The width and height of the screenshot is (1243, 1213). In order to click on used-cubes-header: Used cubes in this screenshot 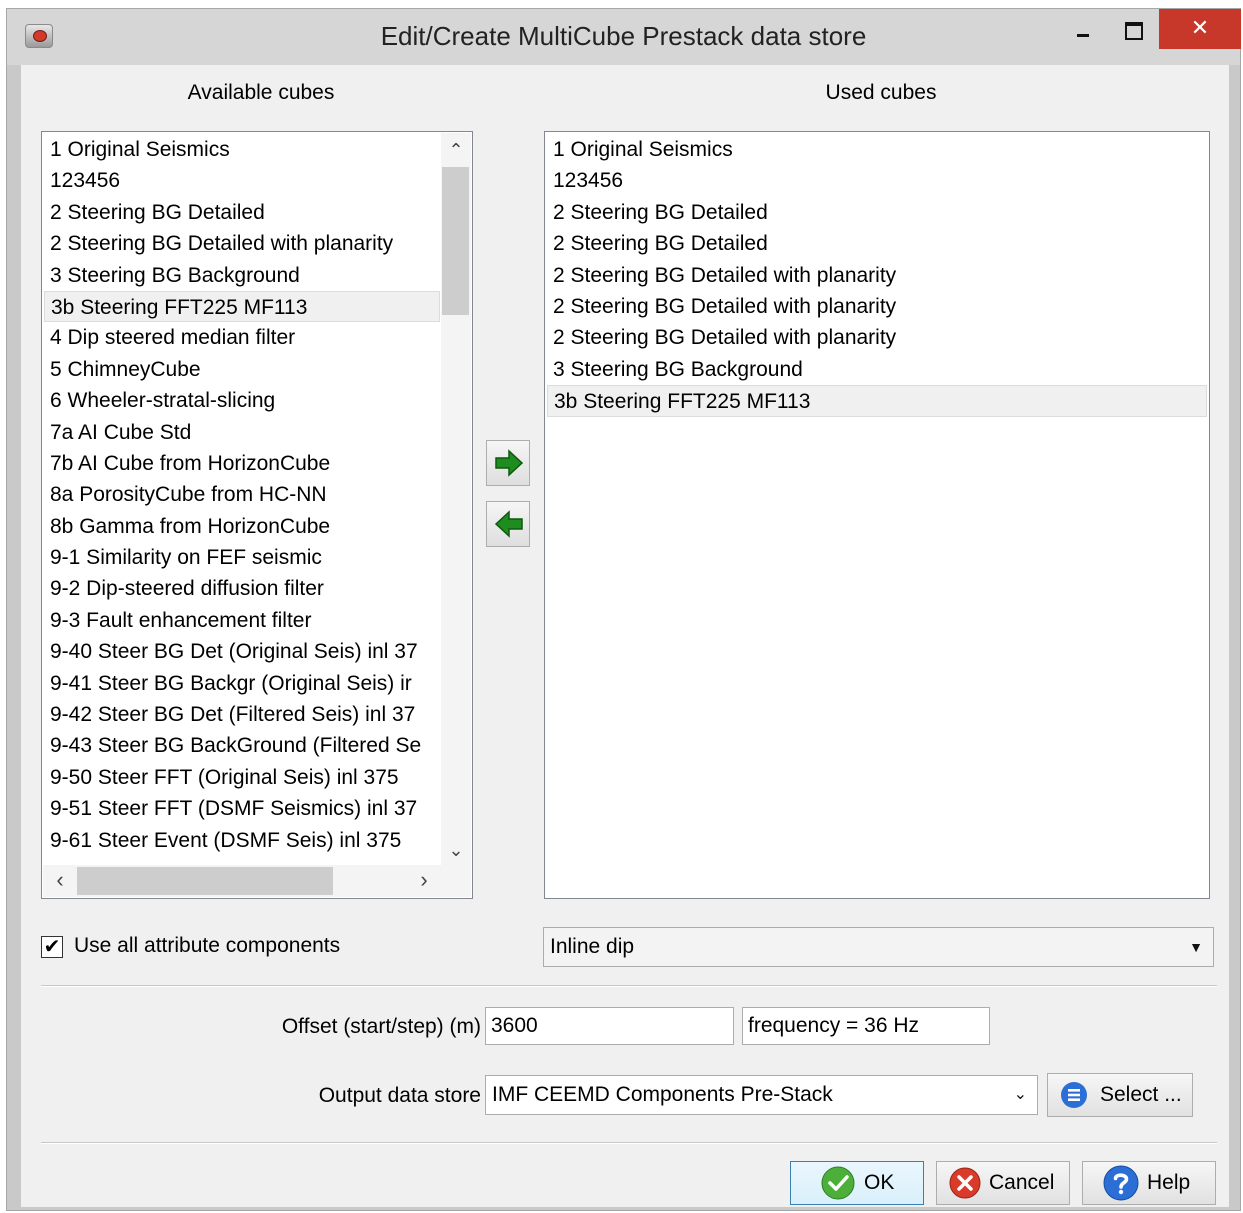, I will do `click(881, 92)`.